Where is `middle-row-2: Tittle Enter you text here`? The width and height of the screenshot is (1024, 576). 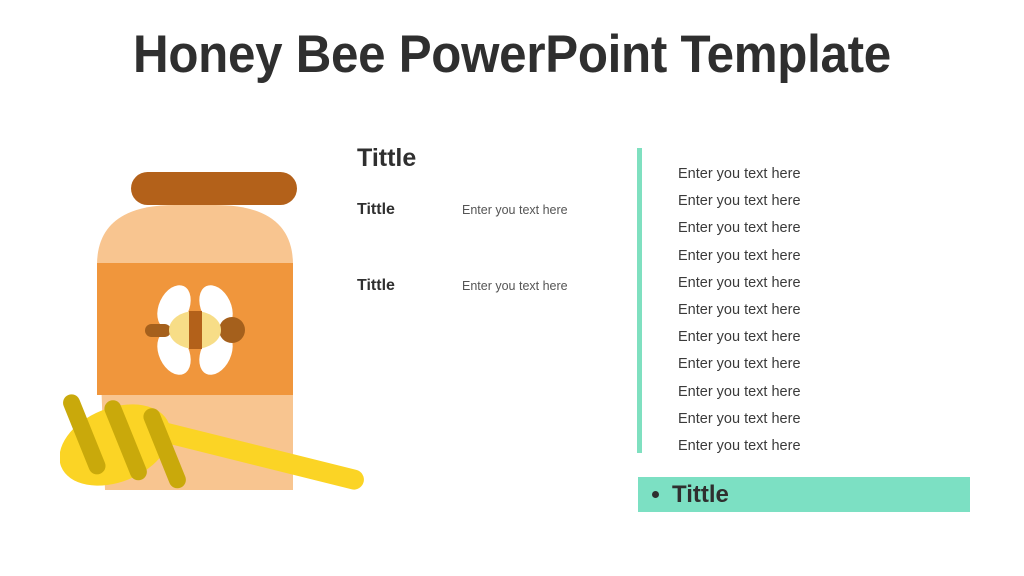 middle-row-2: Tittle Enter you text here is located at coordinates (487, 286).